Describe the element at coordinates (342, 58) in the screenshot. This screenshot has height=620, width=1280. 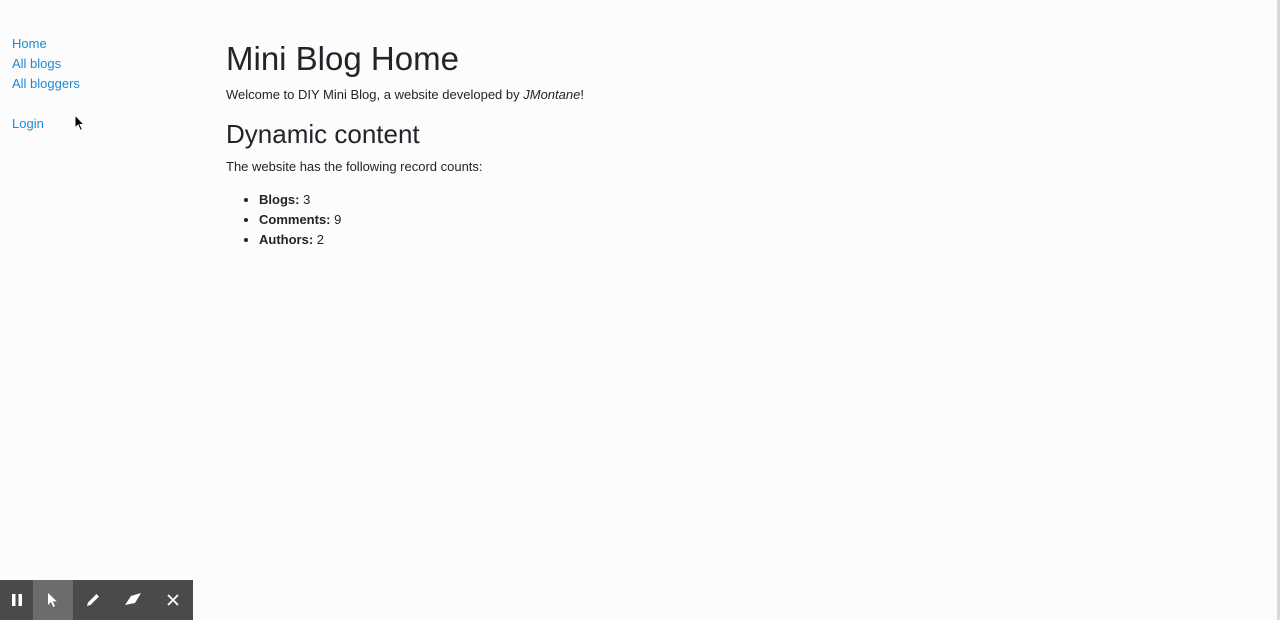
I see `page-title: Mini Blog Home` at that location.